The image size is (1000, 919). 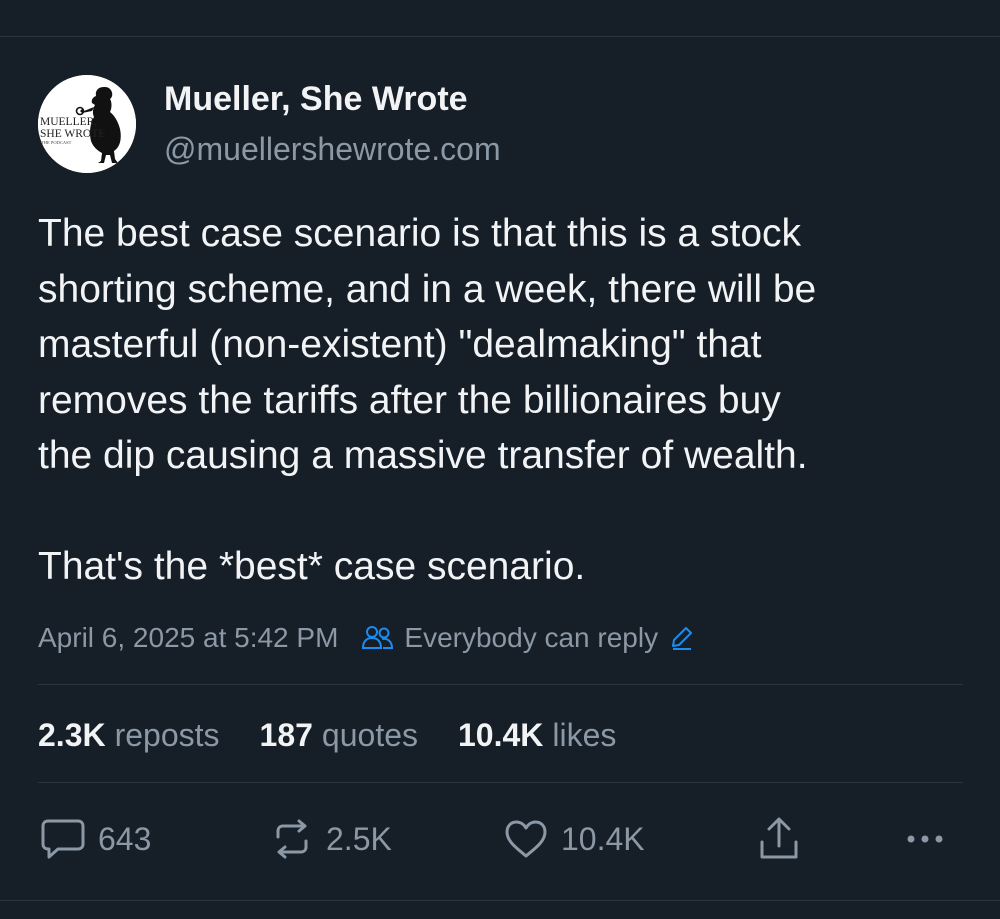 What do you see at coordinates (378, 638) in the screenshot?
I see `people-icon` at bounding box center [378, 638].